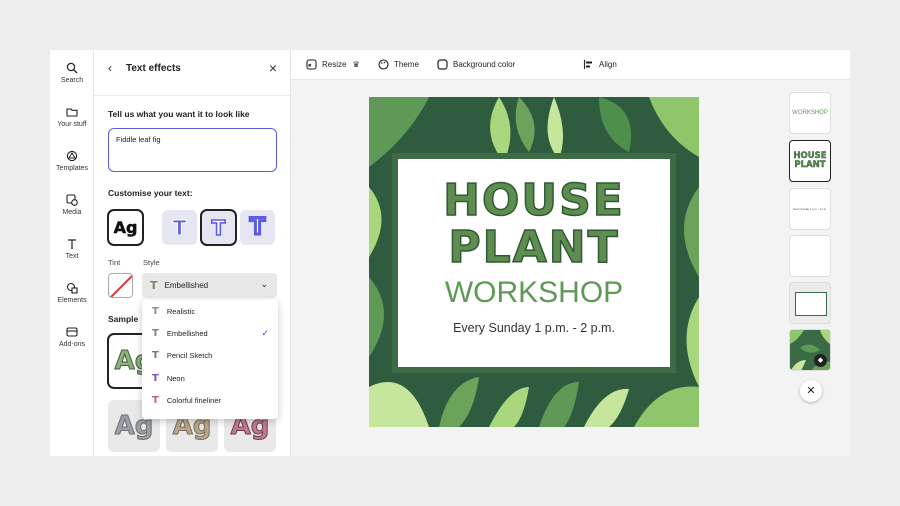 The height and width of the screenshot is (506, 900). Describe the element at coordinates (114, 262) in the screenshot. I see `tint-label: Tint` at that location.